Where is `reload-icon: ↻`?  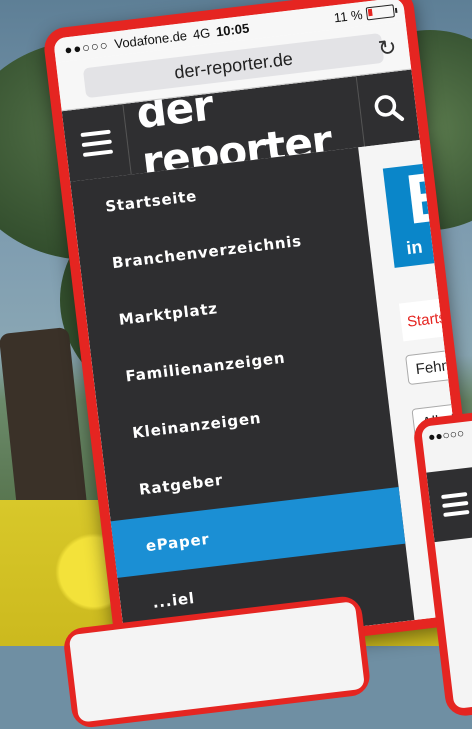
reload-icon: ↻ is located at coordinates (387, 48).